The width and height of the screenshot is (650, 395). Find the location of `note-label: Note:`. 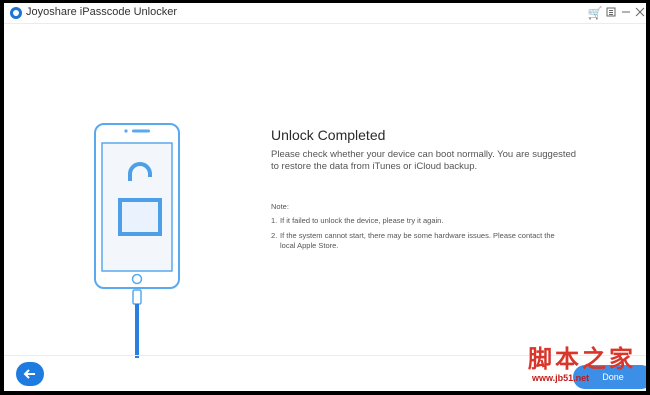

note-label: Note: is located at coordinates (280, 206).